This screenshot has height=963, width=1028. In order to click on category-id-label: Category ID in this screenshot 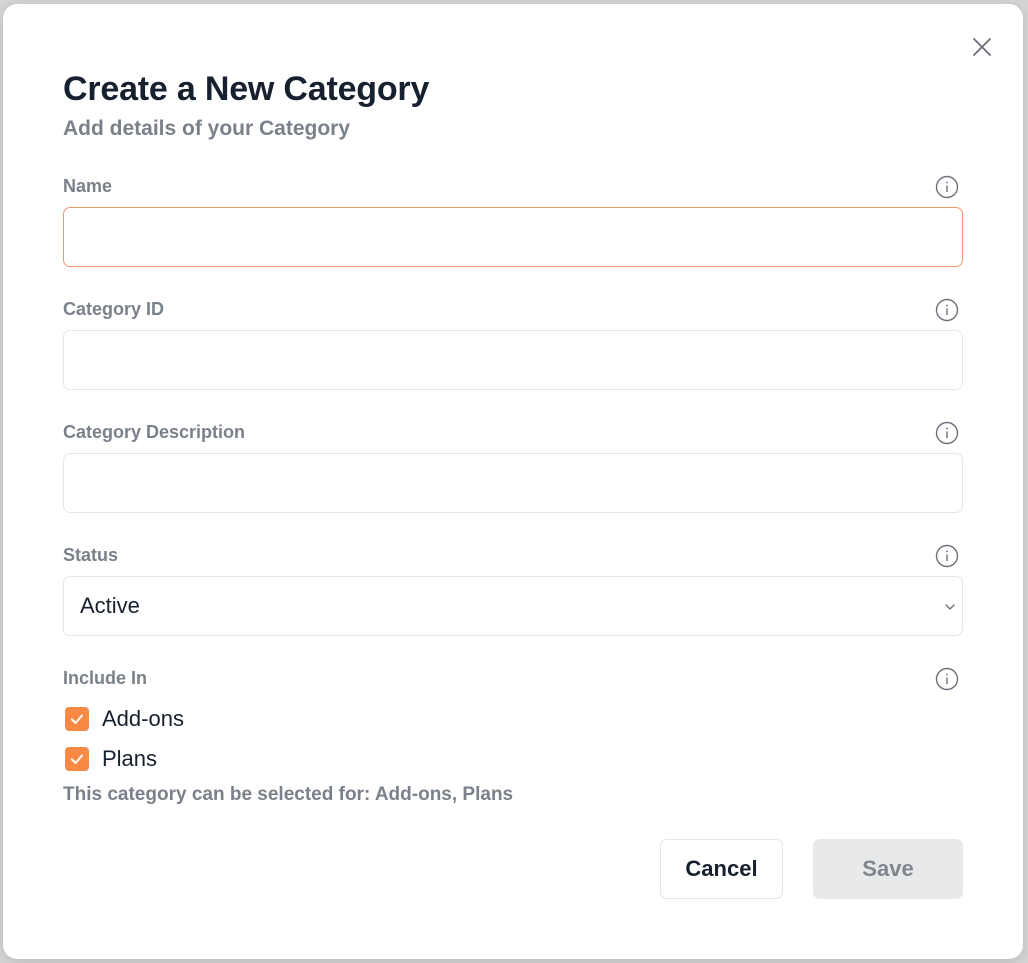, I will do `click(114, 309)`.